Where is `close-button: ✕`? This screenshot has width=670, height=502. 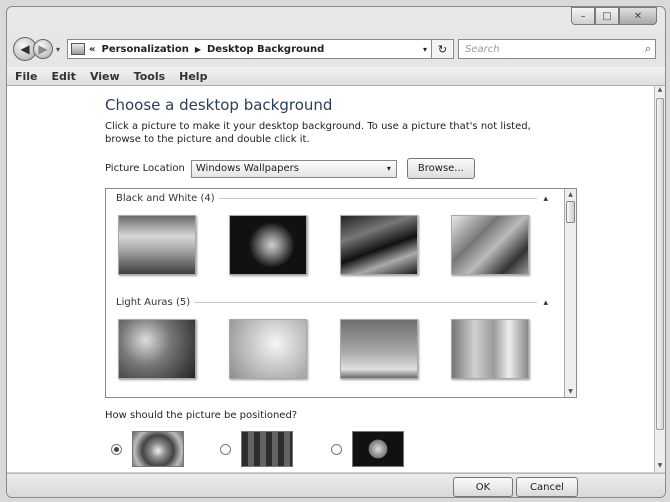 close-button: ✕ is located at coordinates (638, 16).